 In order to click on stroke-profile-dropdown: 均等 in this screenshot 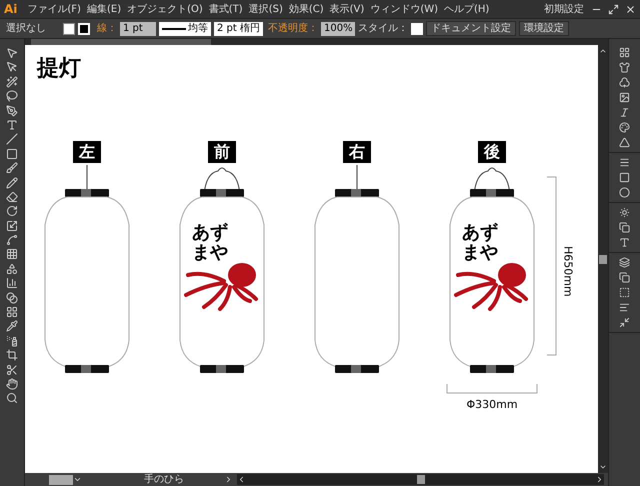, I will do `click(185, 29)`.